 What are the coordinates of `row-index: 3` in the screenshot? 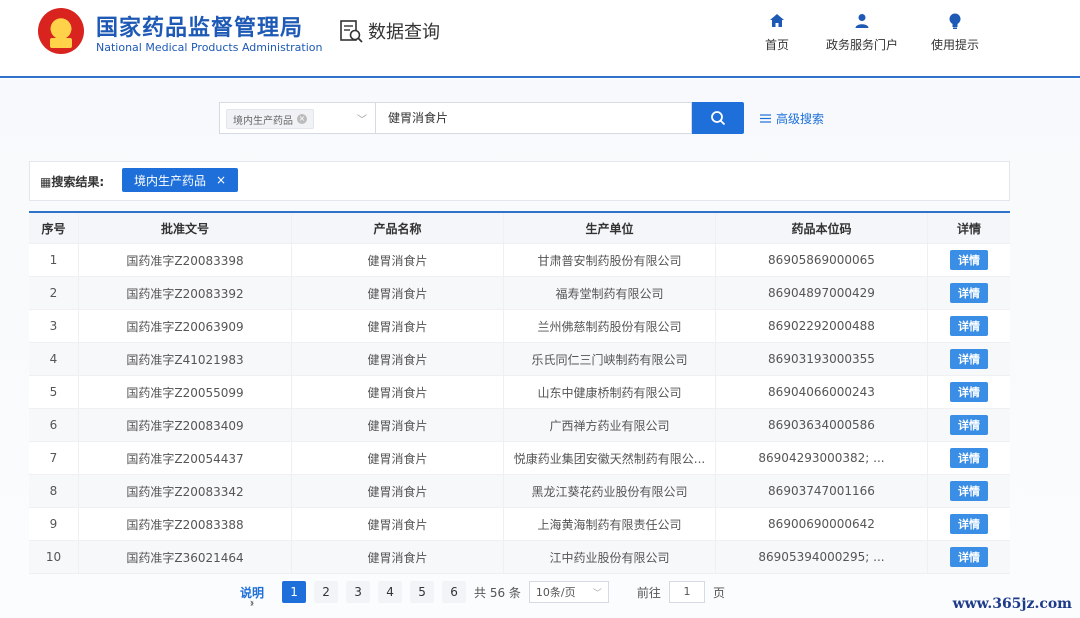 It's located at (54, 326).